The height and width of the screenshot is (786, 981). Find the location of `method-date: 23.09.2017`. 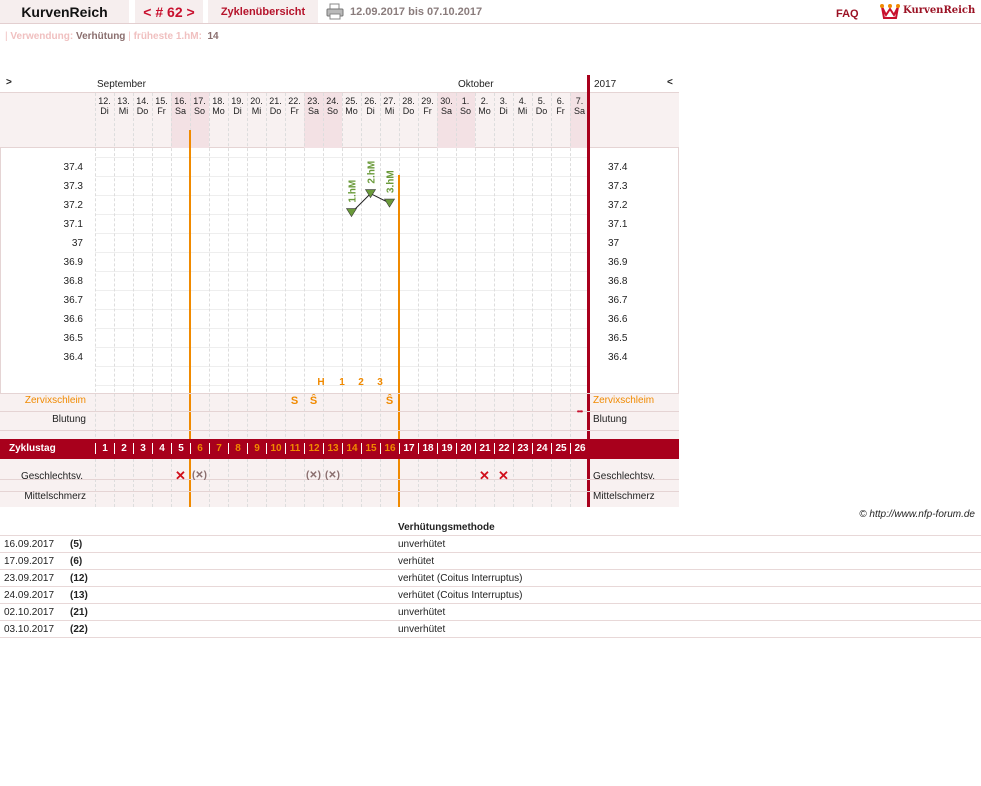

method-date: 23.09.2017 is located at coordinates (33, 578).